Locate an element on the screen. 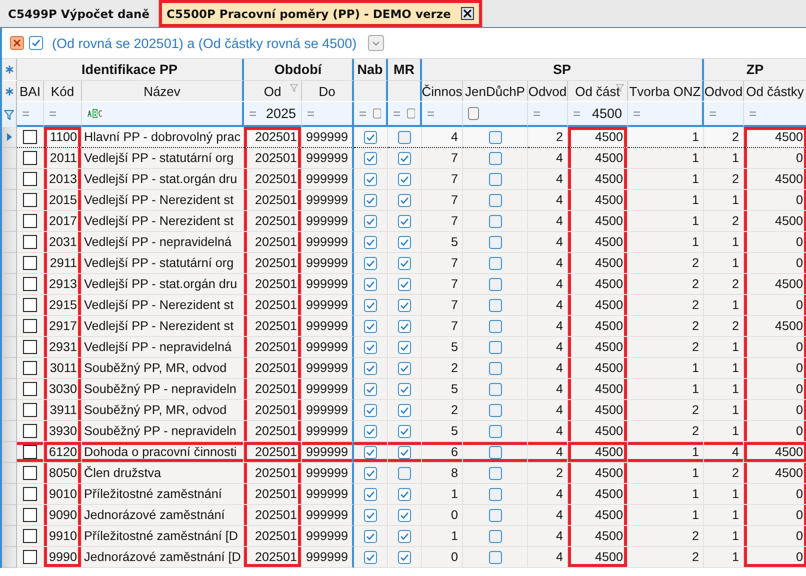 The width and height of the screenshot is (806, 576). column-header: Od is located at coordinates (273, 91).